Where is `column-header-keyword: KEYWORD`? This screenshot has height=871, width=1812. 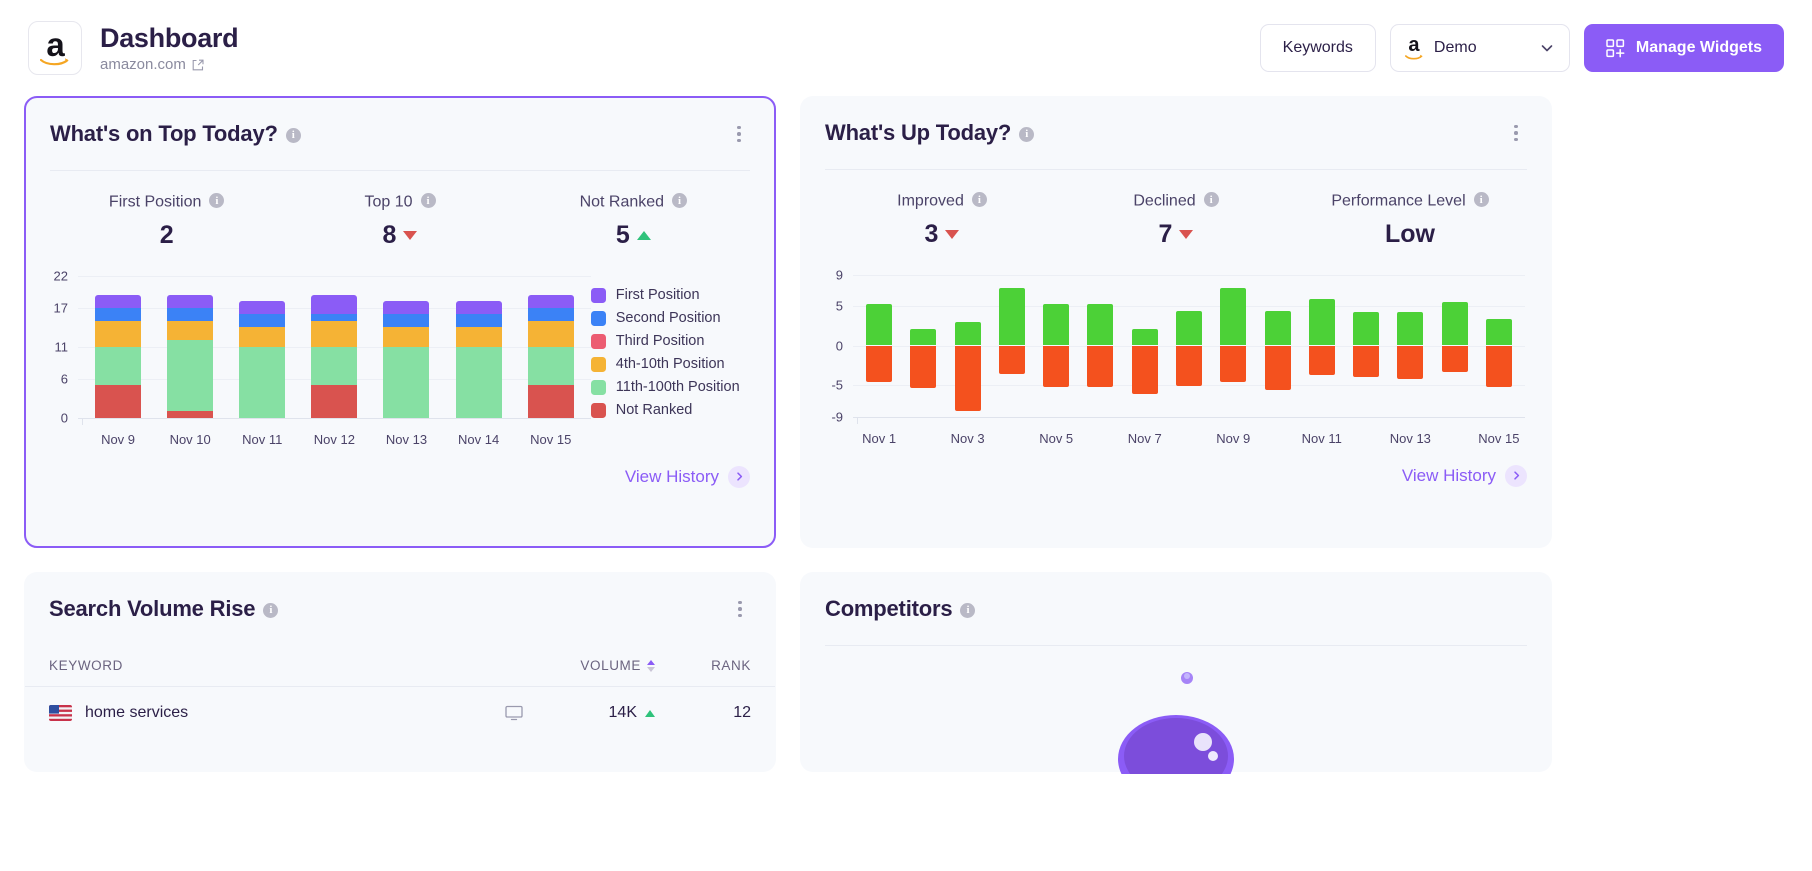
column-header-keyword: KEYWORD is located at coordinates (277, 665).